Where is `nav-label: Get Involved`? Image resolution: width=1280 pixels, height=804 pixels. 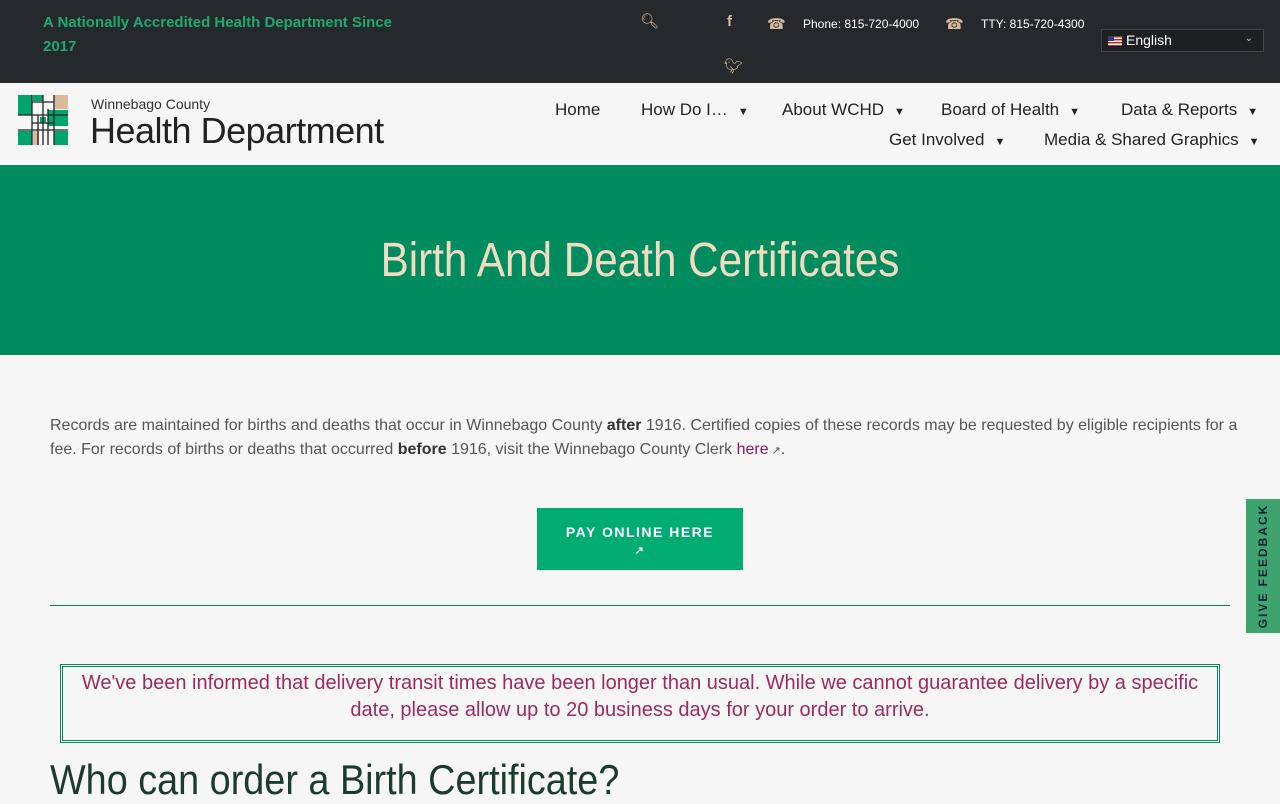
nav-label: Get Involved is located at coordinates (937, 139).